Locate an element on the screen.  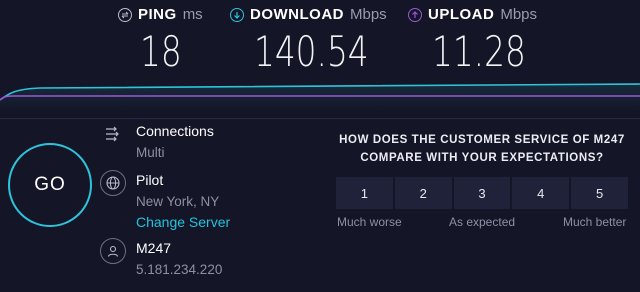
rating-scale: 1 2 3 4 5 is located at coordinates (482, 193).